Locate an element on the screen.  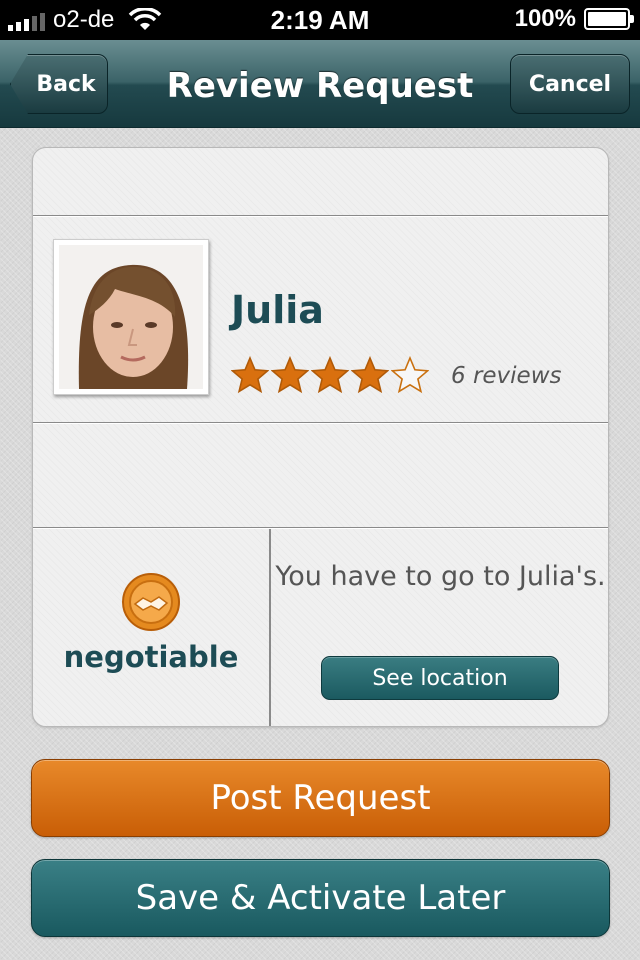
location-text: You have to go to Julia's. is located at coordinates (440, 576).